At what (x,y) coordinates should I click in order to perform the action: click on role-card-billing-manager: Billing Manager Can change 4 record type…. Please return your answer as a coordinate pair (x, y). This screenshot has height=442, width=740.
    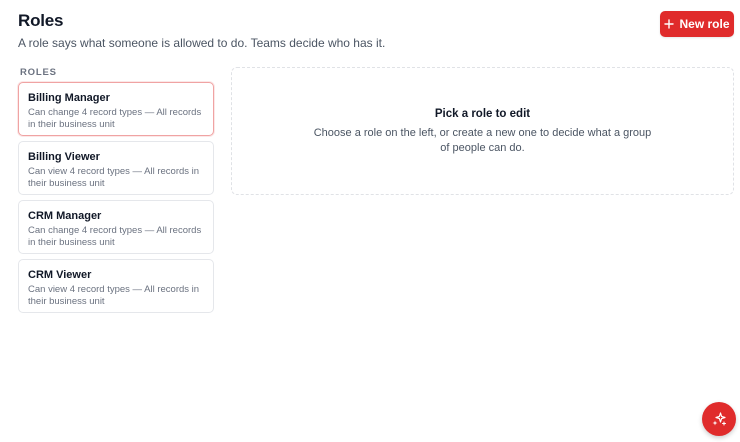
    Looking at the image, I should click on (116, 109).